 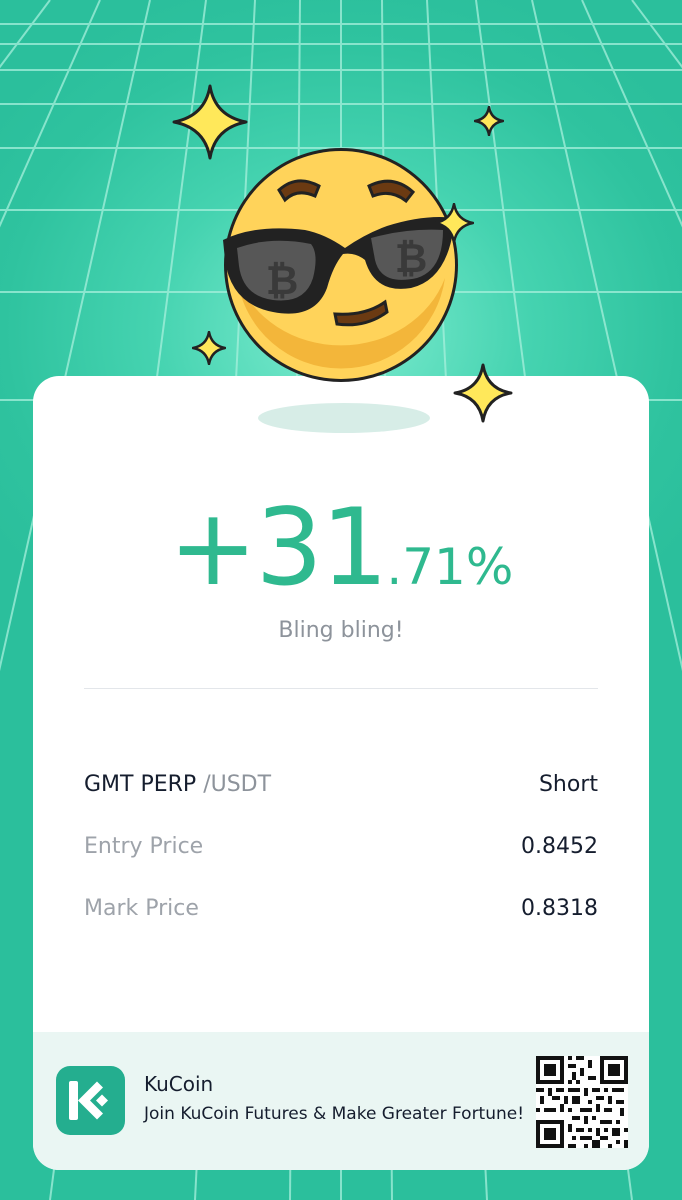 I want to click on entry-price-label: Entry Price, so click(x=144, y=846).